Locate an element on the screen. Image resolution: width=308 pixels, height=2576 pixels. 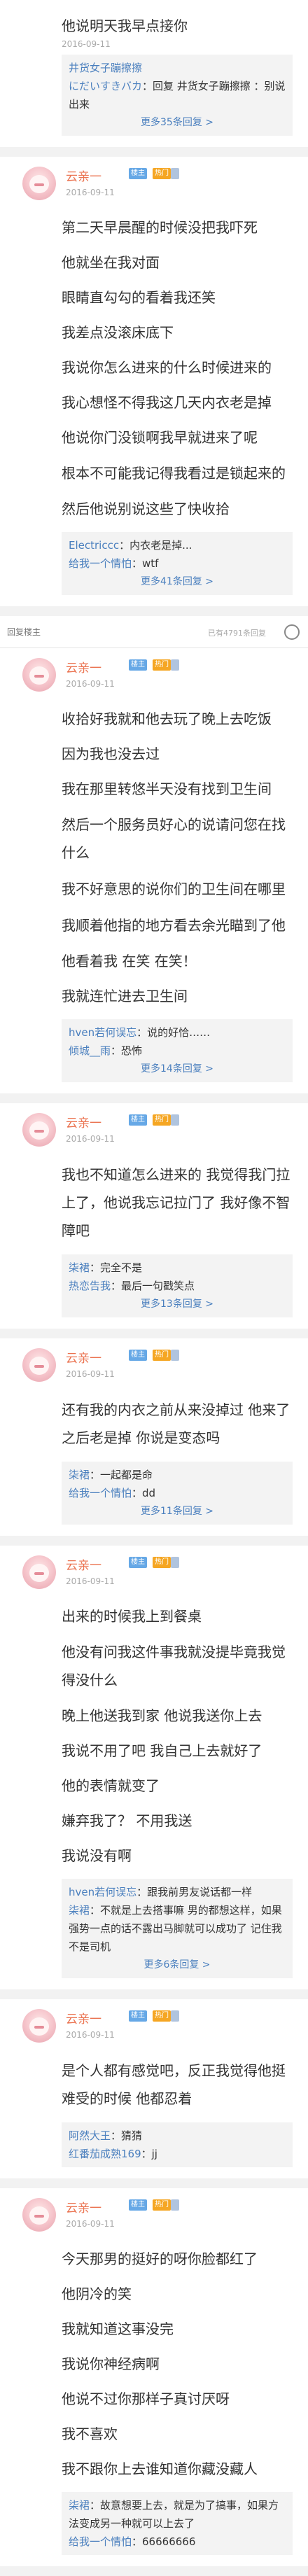
reply-username: にだいすきバカ is located at coordinates (105, 86).